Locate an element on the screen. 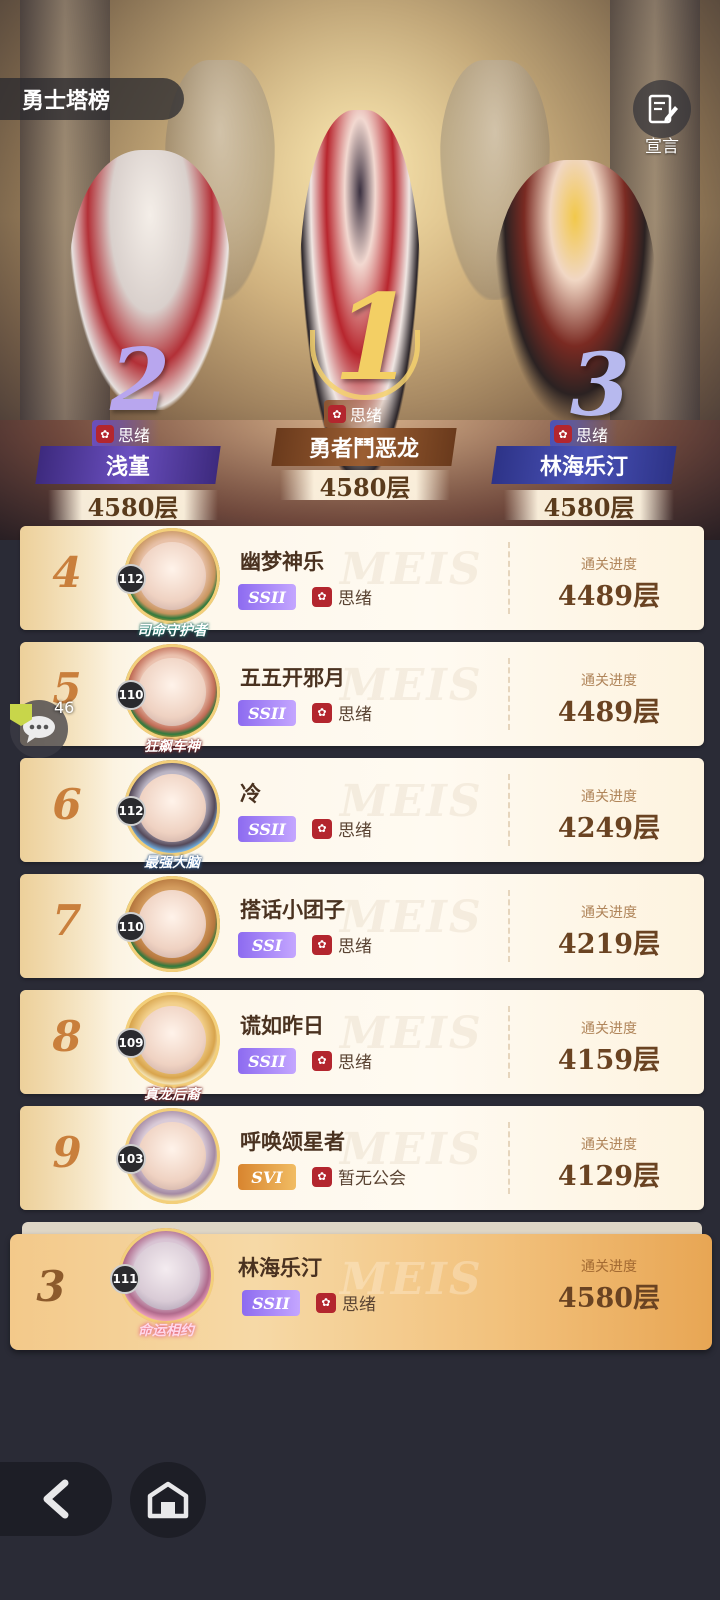 The image size is (720, 1600). podium-rank-2-name: 浅堇 is located at coordinates (128, 465).